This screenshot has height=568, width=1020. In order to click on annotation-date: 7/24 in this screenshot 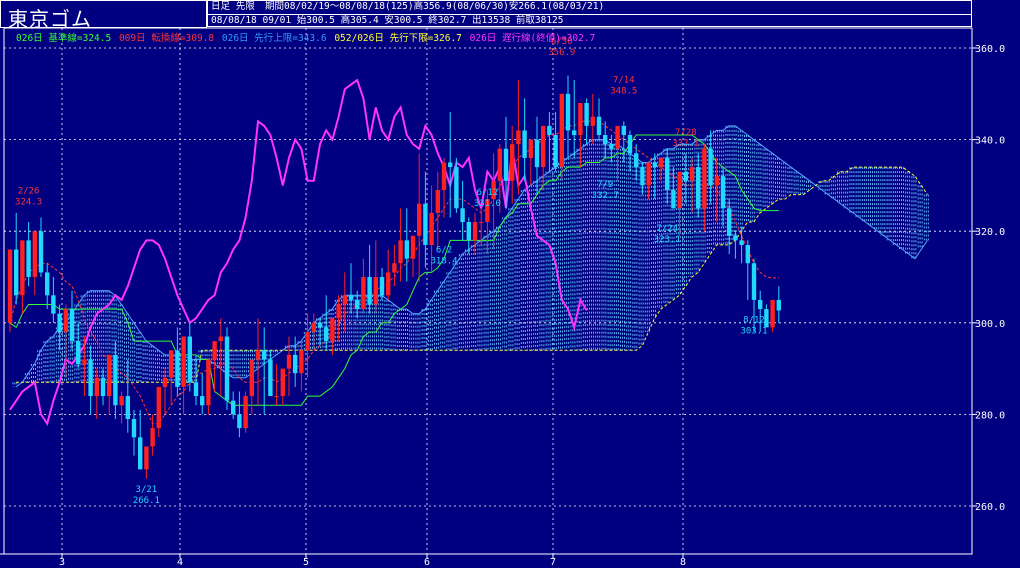, I will do `click(667, 229)`.